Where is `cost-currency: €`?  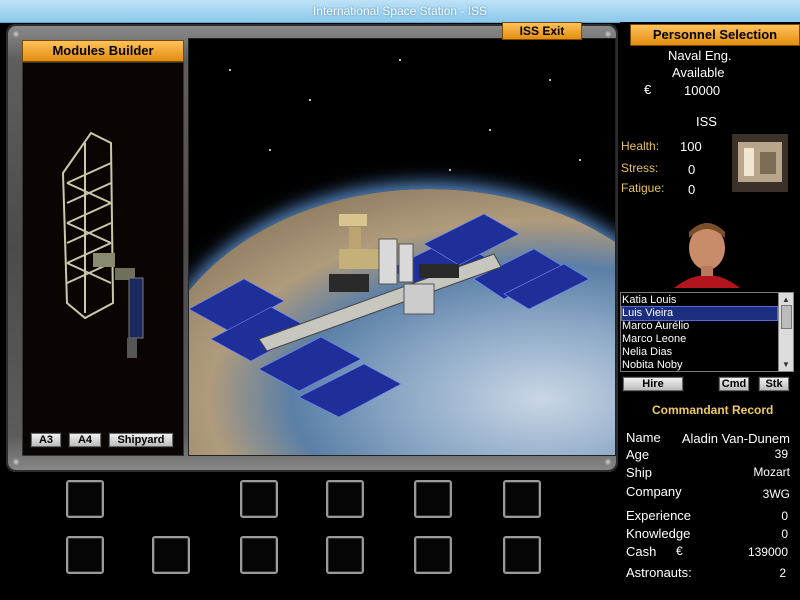
cost-currency: € is located at coordinates (648, 89).